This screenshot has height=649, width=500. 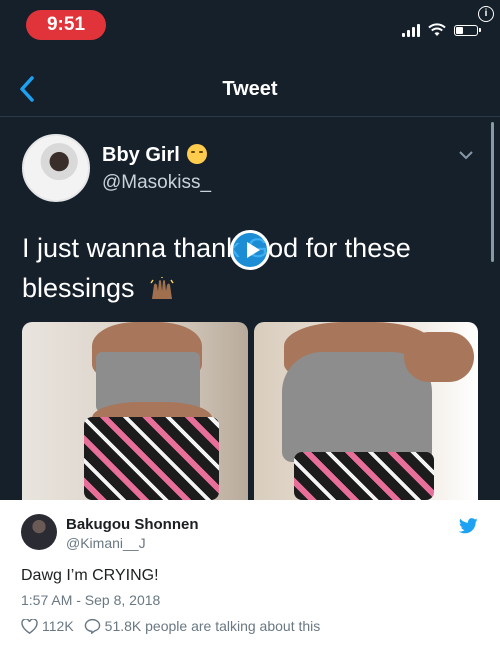 What do you see at coordinates (106, 543) in the screenshot?
I see `author-handle: @Kimani__J` at bounding box center [106, 543].